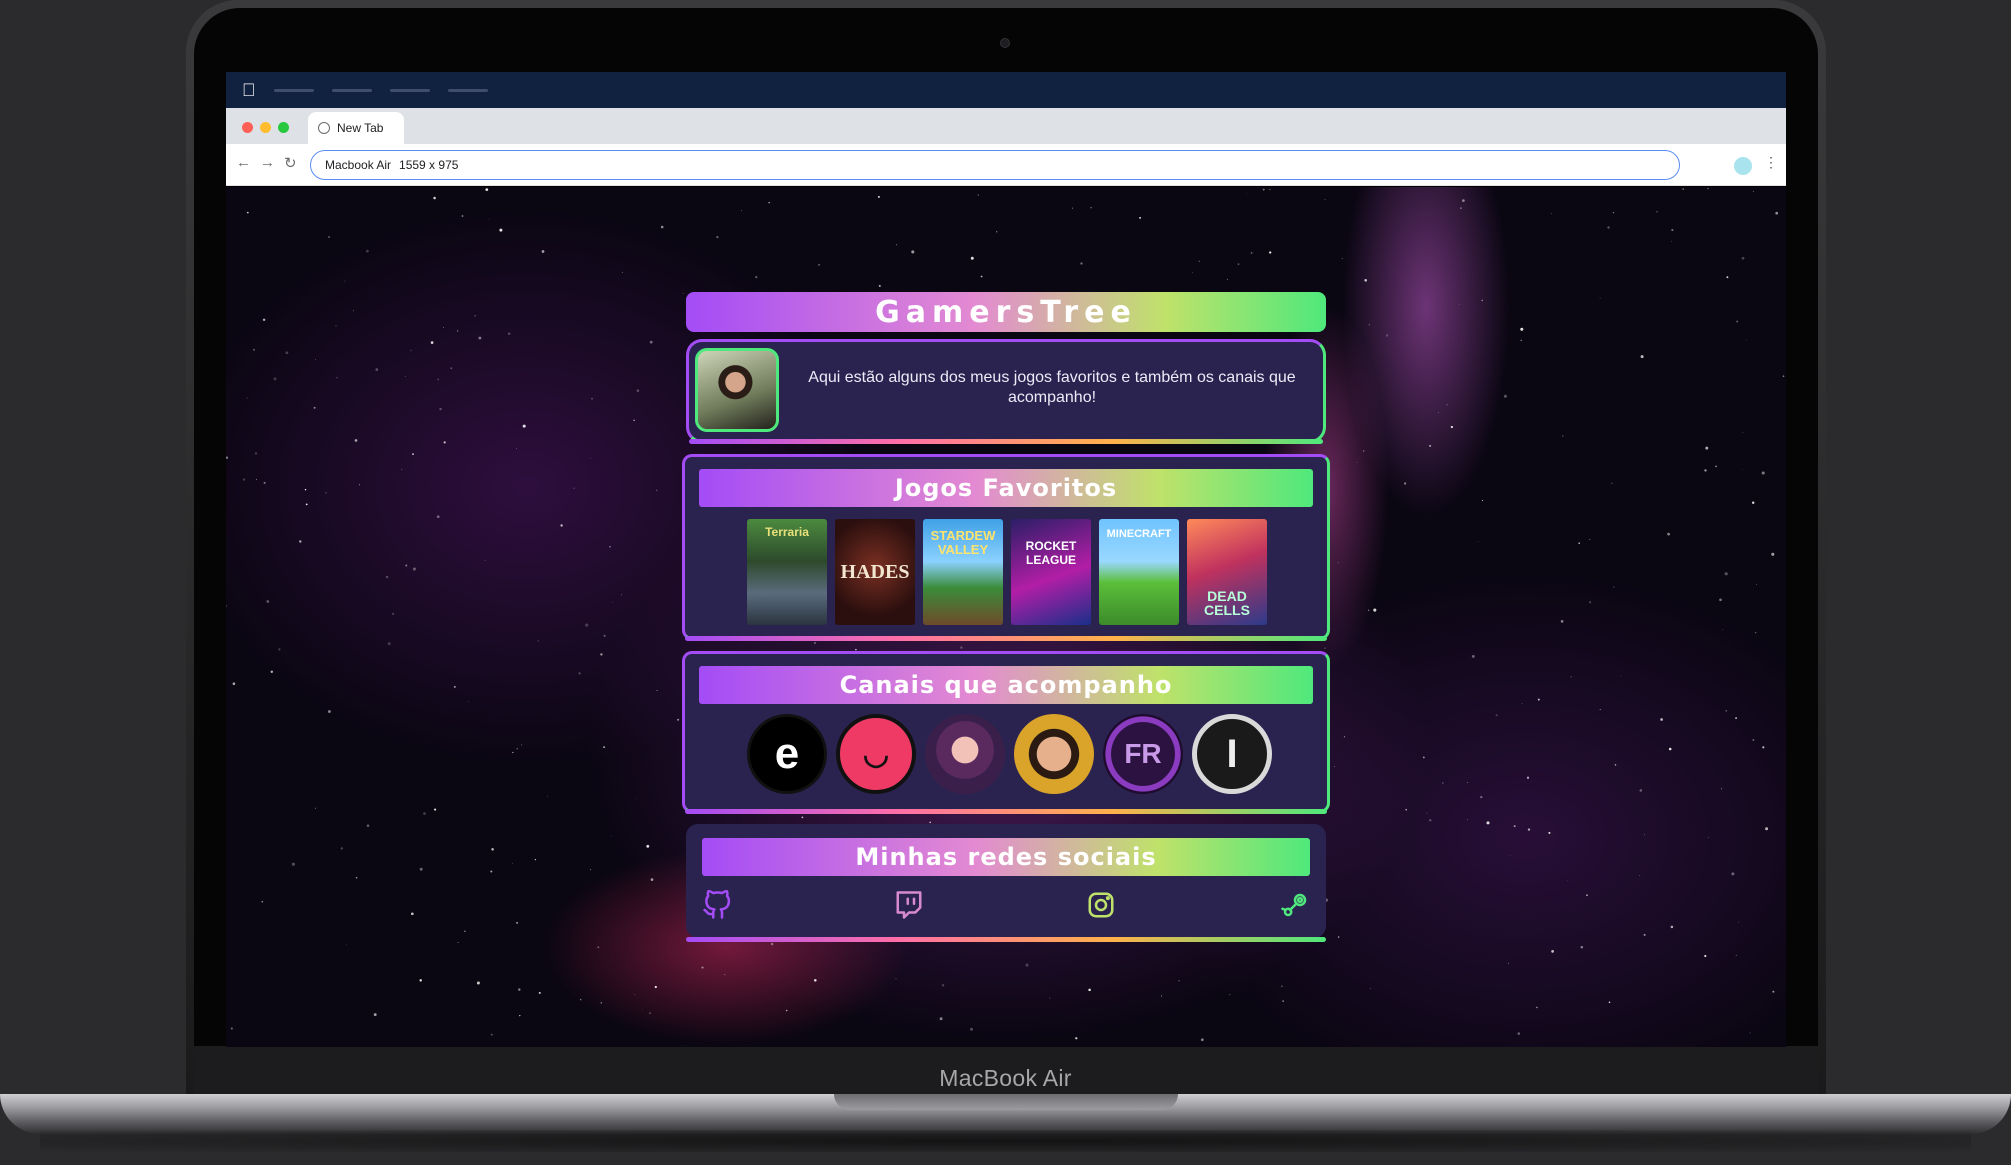 The width and height of the screenshot is (2011, 1165). Describe the element at coordinates (875, 572) in the screenshot. I see `game-cover-hades: HADES` at that location.